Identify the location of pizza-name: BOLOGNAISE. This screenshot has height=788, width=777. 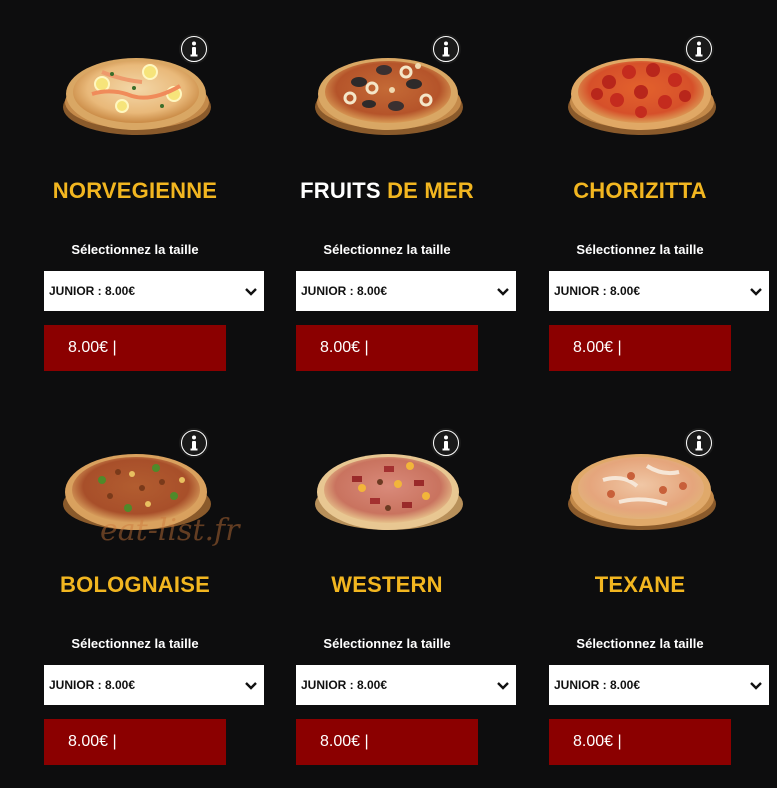
(135, 584).